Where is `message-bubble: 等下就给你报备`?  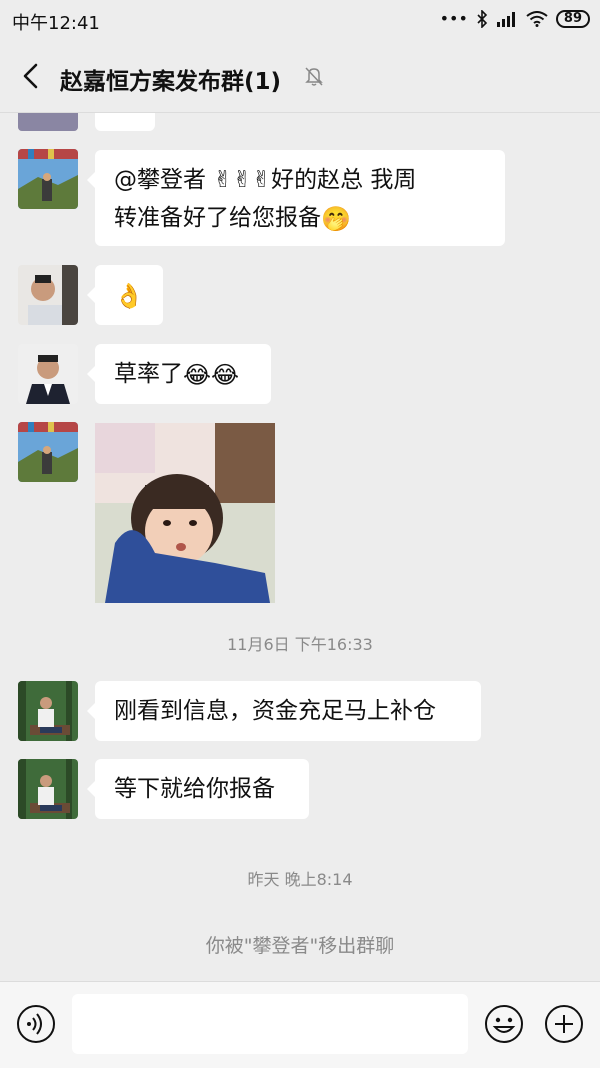
message-bubble: 等下就给你报备 is located at coordinates (198, 789).